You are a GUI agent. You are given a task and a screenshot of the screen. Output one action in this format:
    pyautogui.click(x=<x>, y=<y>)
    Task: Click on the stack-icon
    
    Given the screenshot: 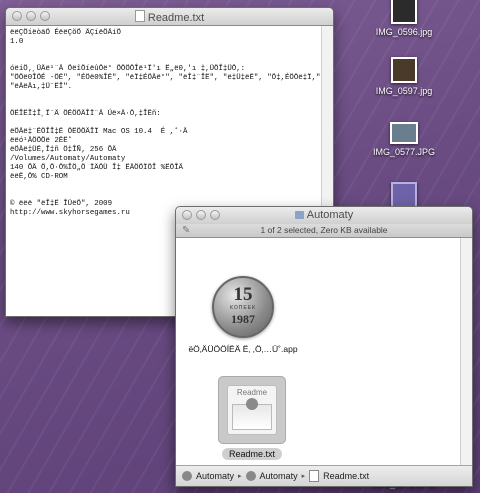 What is the action you would take?
    pyautogui.click(x=404, y=195)
    